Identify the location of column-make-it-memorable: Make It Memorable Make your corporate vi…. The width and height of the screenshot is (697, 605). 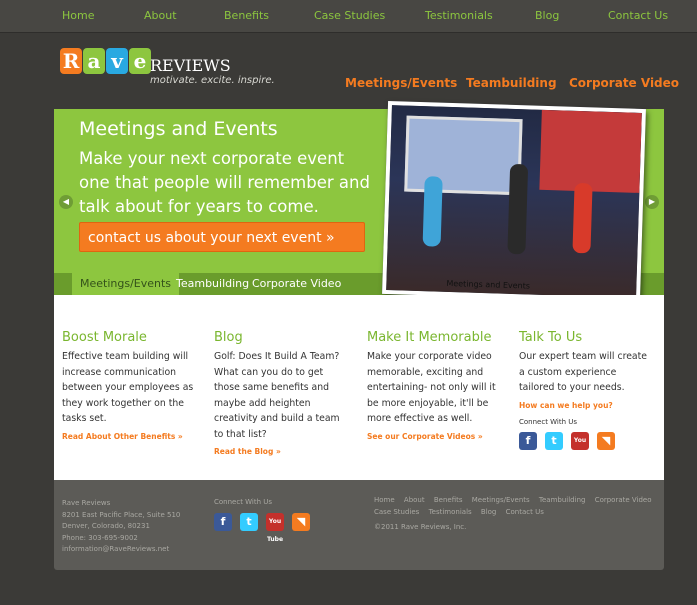
(434, 385).